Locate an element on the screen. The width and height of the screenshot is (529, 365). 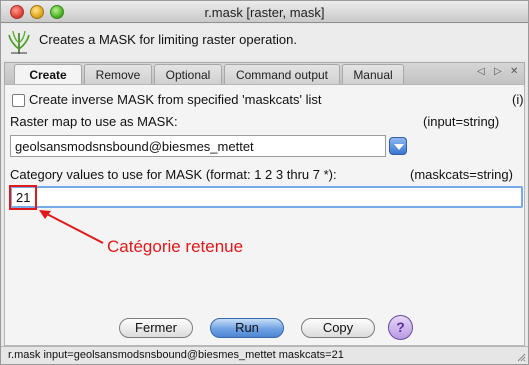
raster-map-select: geolsansmodsnsbound@biesmes_mettet is located at coordinates (198, 146).